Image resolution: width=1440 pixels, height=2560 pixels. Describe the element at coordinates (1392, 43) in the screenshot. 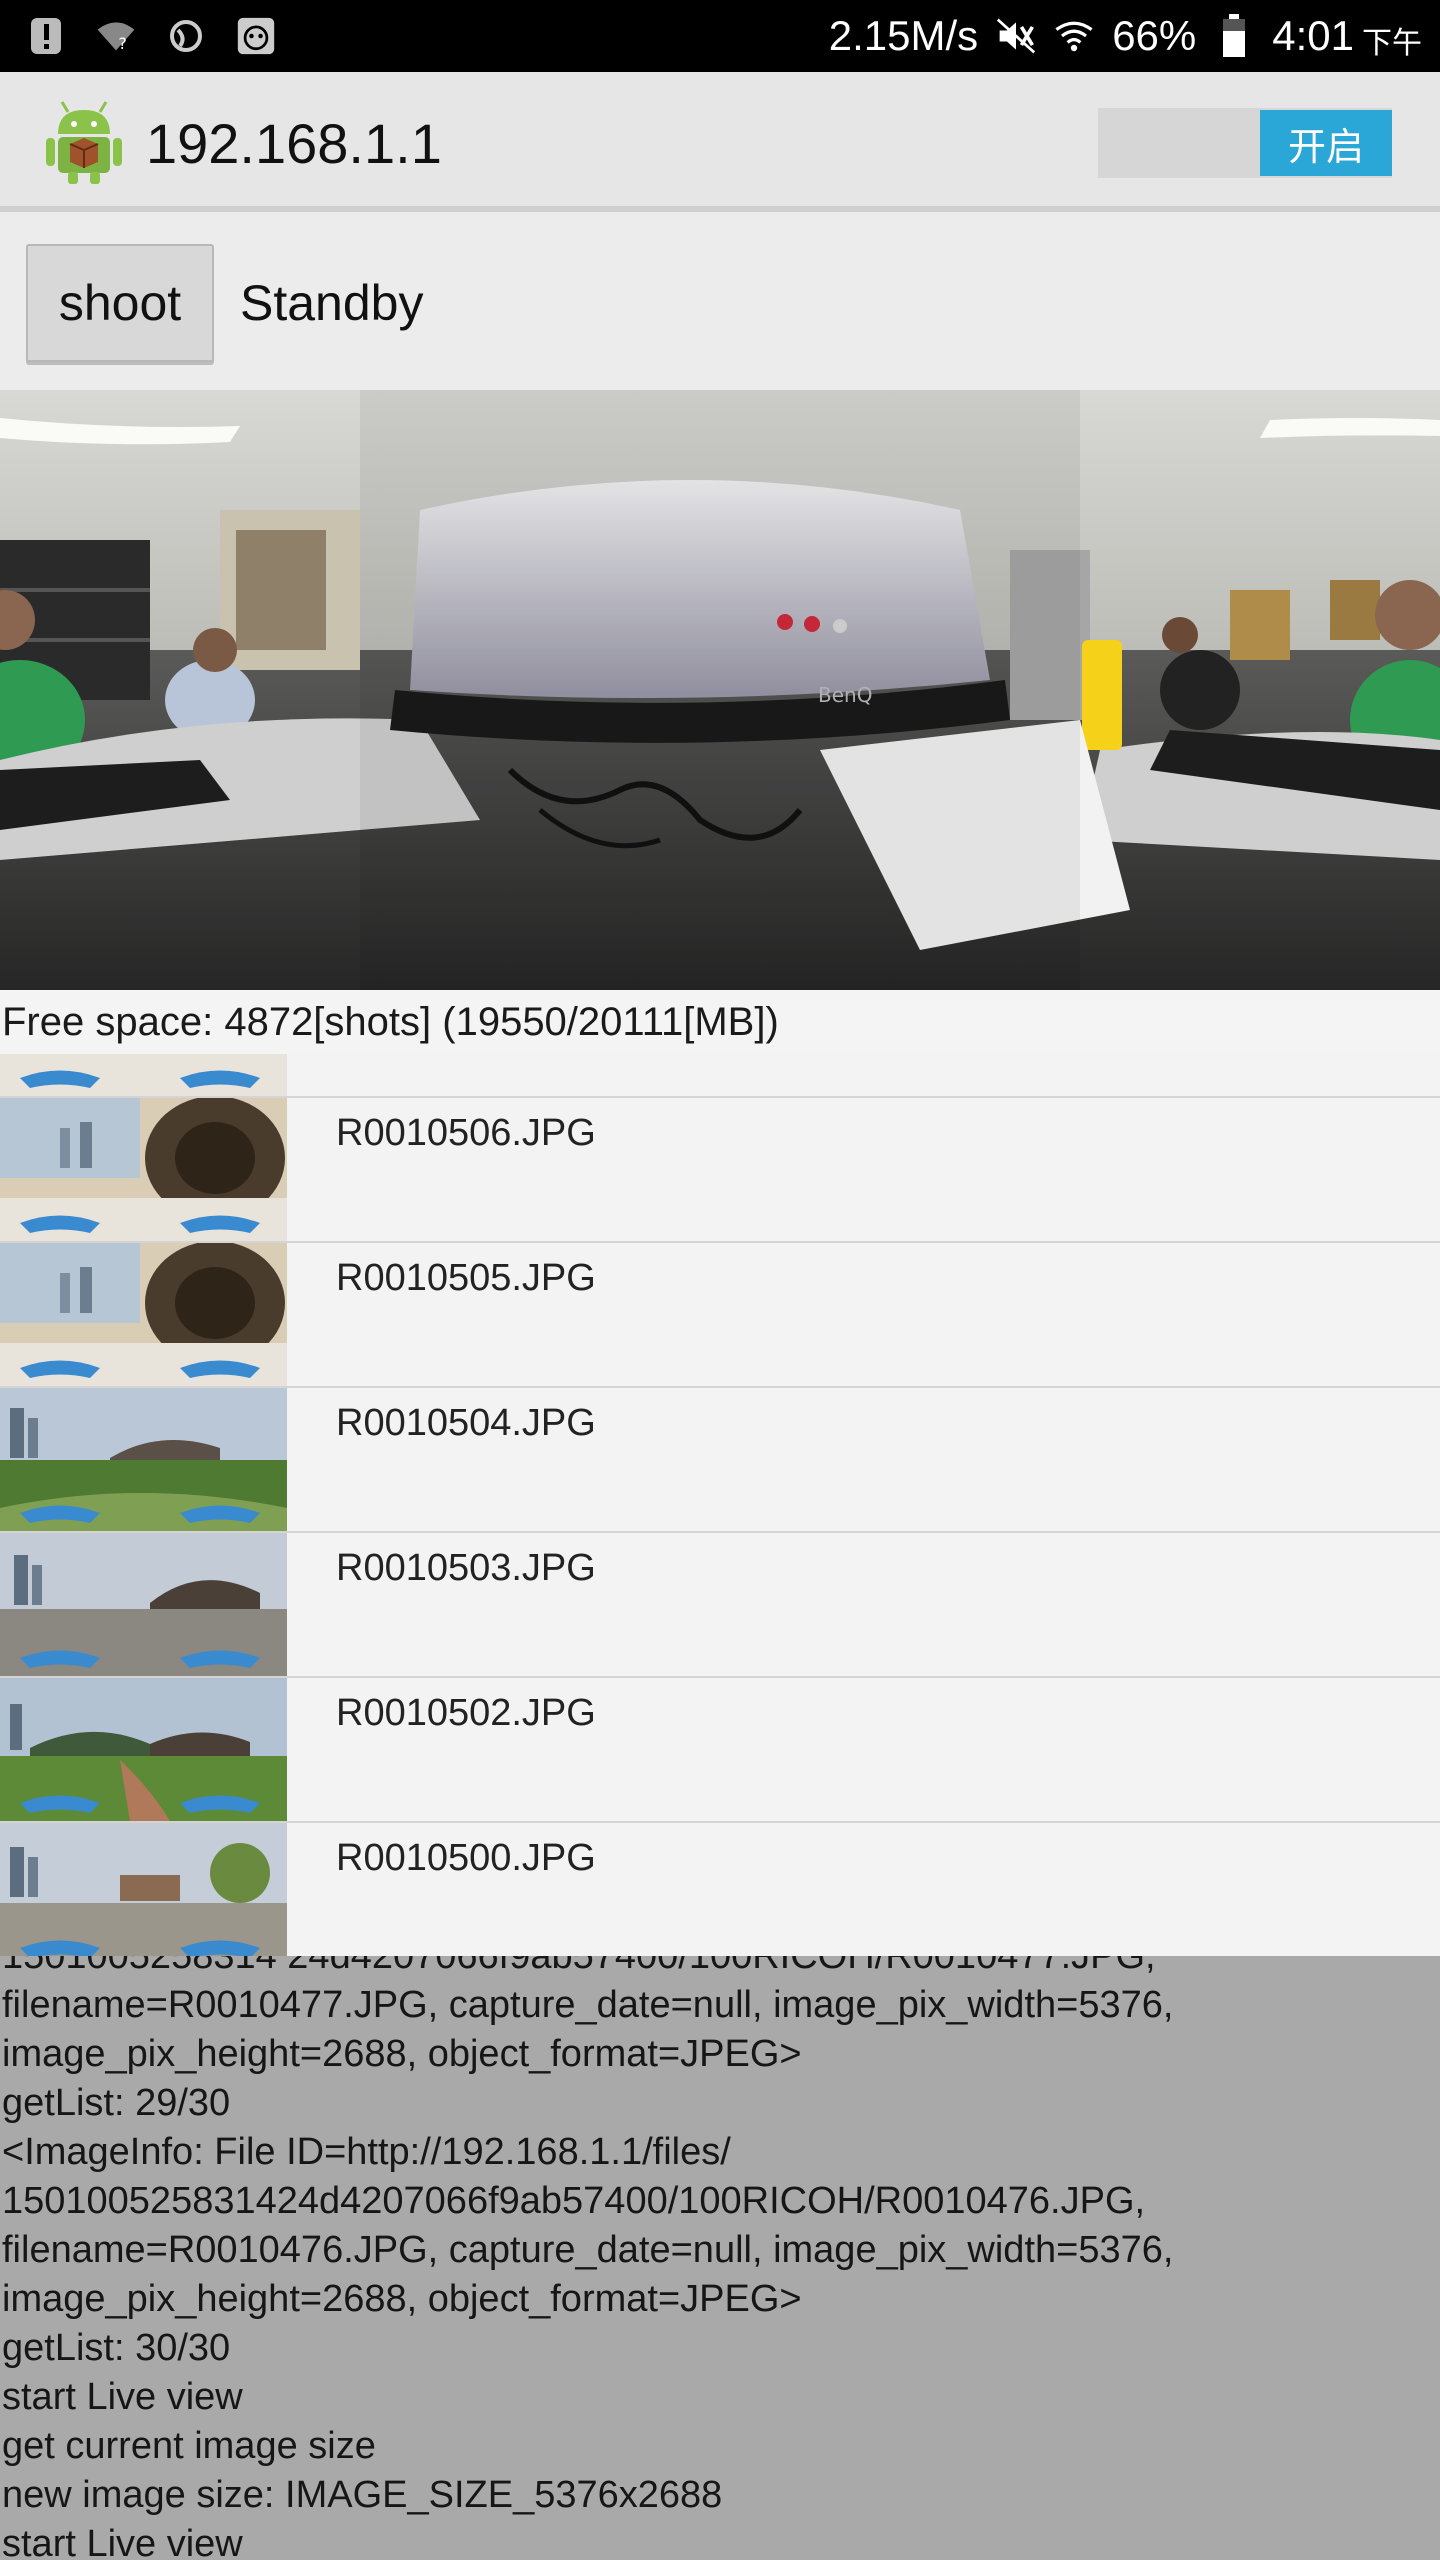

I see `clock-ampm: 下午` at that location.